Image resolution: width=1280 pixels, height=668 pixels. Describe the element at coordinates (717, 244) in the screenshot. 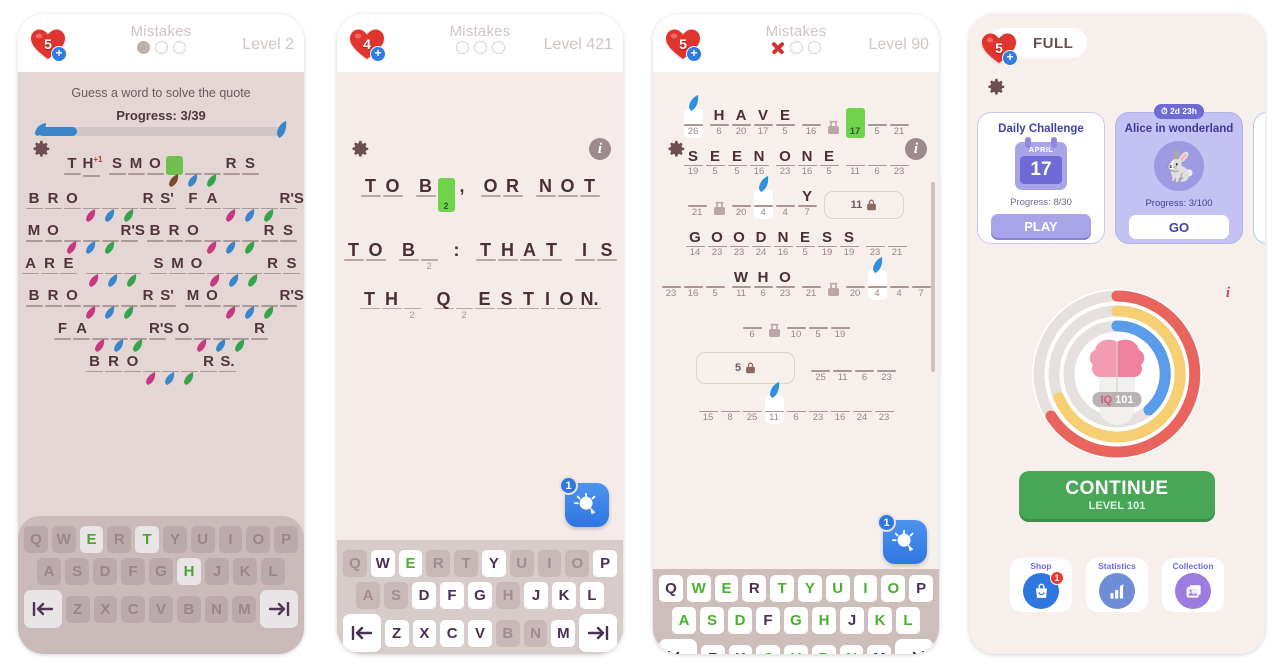

I see `cipher-cell: O 23` at that location.